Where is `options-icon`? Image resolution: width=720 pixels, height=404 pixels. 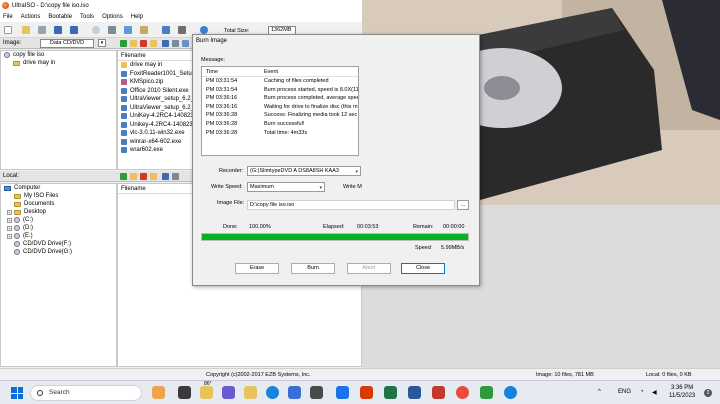
options-icon is located at coordinates (182, 30).